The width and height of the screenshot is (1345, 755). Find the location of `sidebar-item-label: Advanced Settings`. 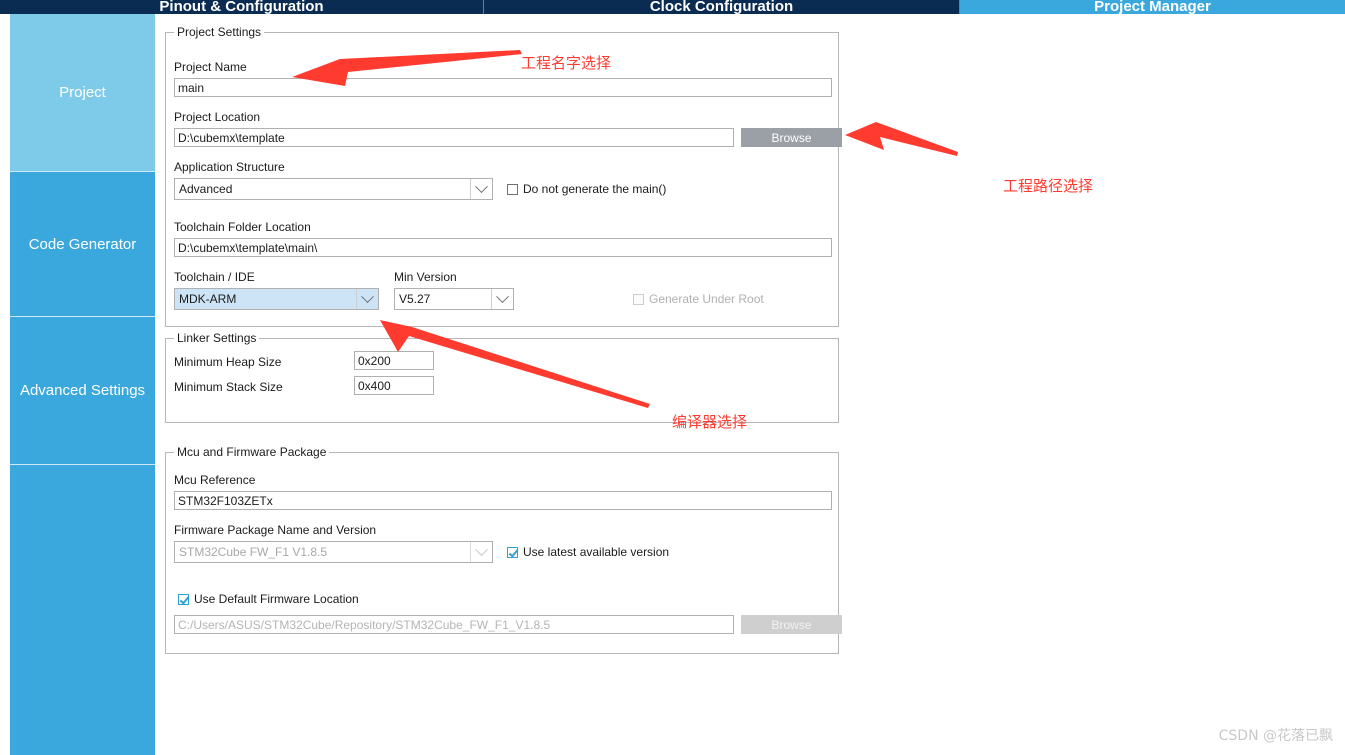

sidebar-item-label: Advanced Settings is located at coordinates (82, 390).